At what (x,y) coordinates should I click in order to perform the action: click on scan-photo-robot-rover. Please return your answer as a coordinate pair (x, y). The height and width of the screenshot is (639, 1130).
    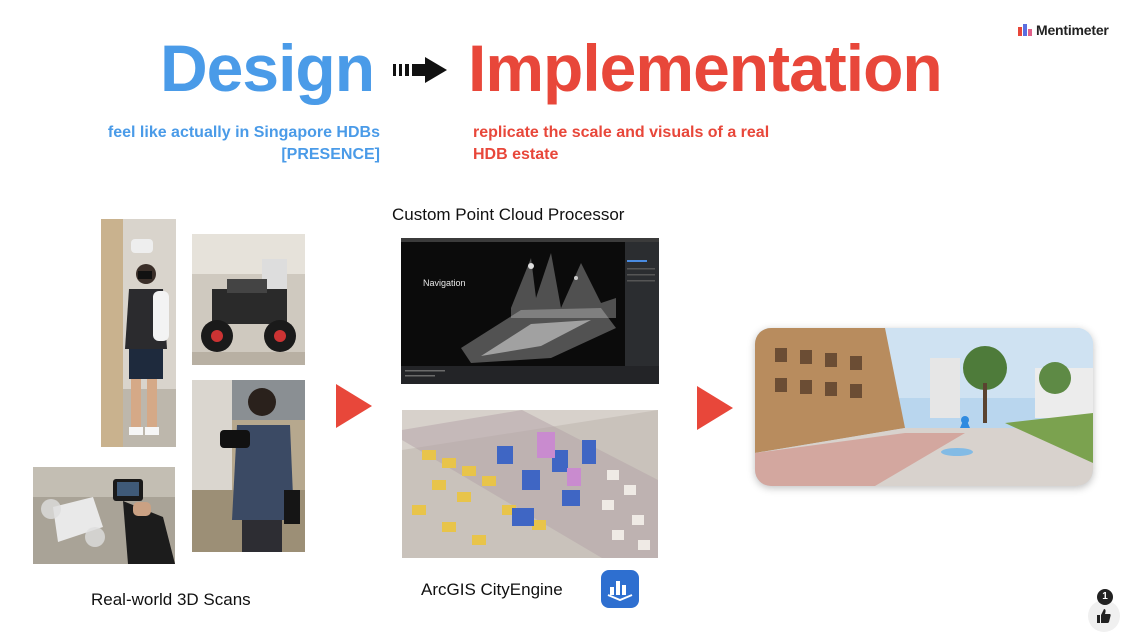
    Looking at the image, I should click on (248, 299).